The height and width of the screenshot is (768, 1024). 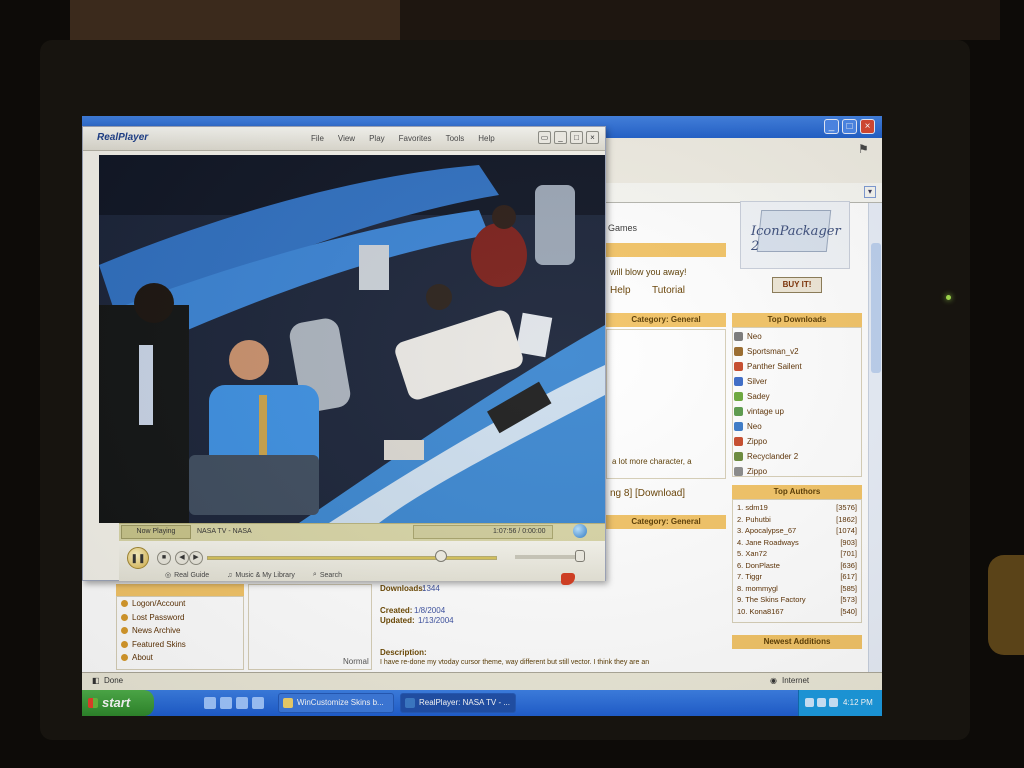 I want to click on top-authors-header: Top Authors, so click(x=797, y=492).